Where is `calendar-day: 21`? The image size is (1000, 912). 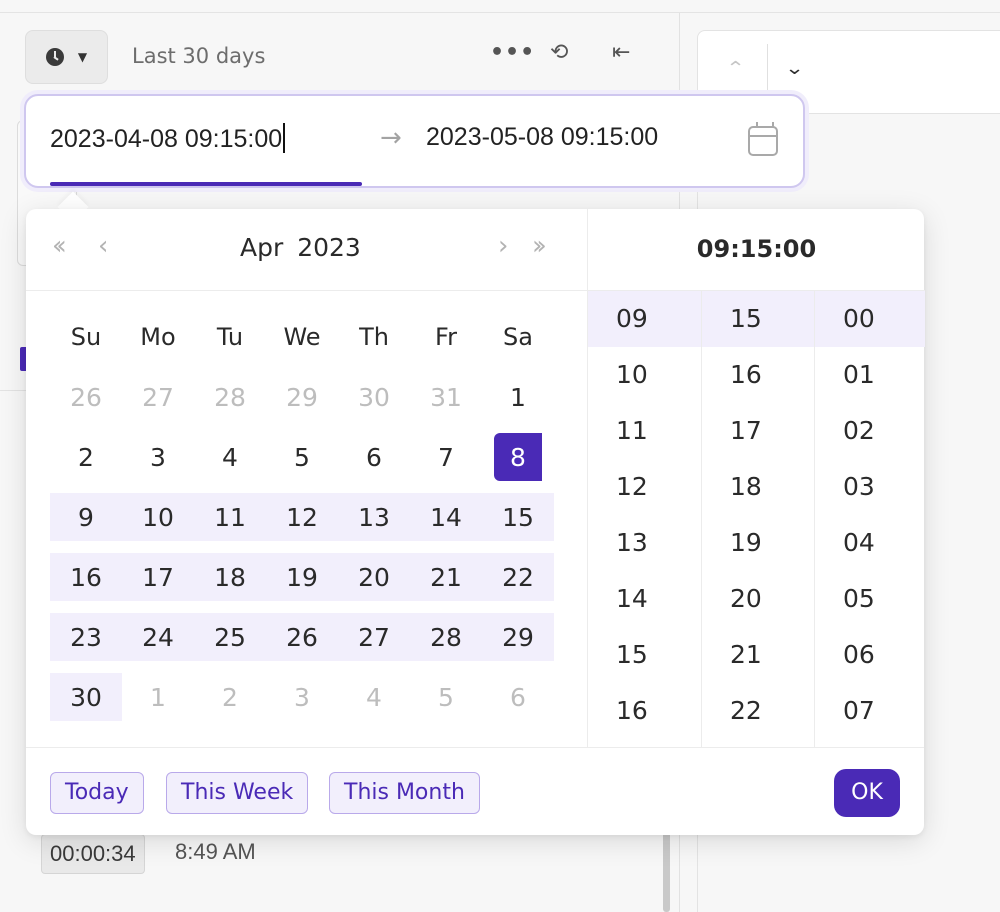
calendar-day: 21 is located at coordinates (446, 577).